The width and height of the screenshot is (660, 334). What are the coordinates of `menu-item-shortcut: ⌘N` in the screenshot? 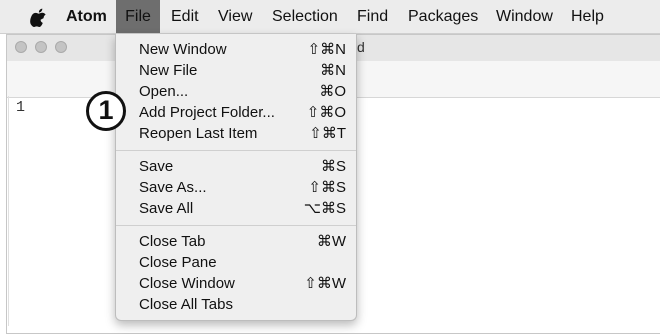 It's located at (333, 70).